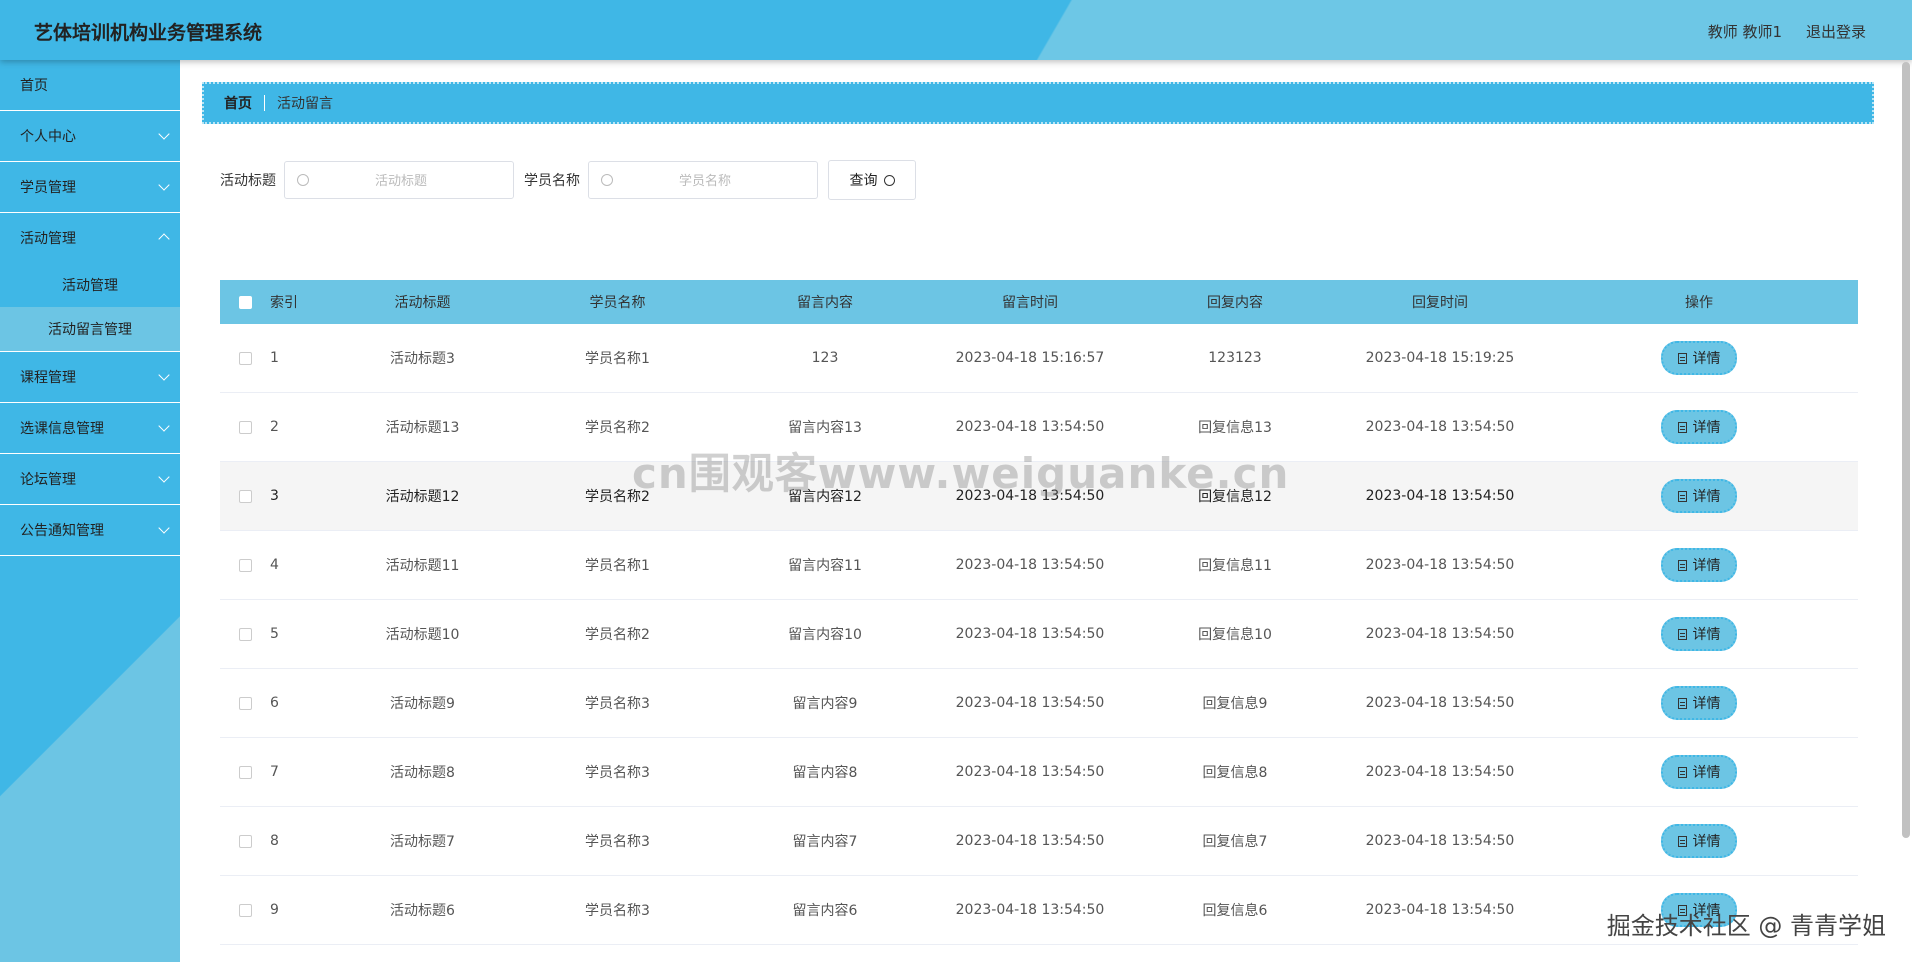 This screenshot has width=1912, height=962. I want to click on select-all-checkbox, so click(245, 302).